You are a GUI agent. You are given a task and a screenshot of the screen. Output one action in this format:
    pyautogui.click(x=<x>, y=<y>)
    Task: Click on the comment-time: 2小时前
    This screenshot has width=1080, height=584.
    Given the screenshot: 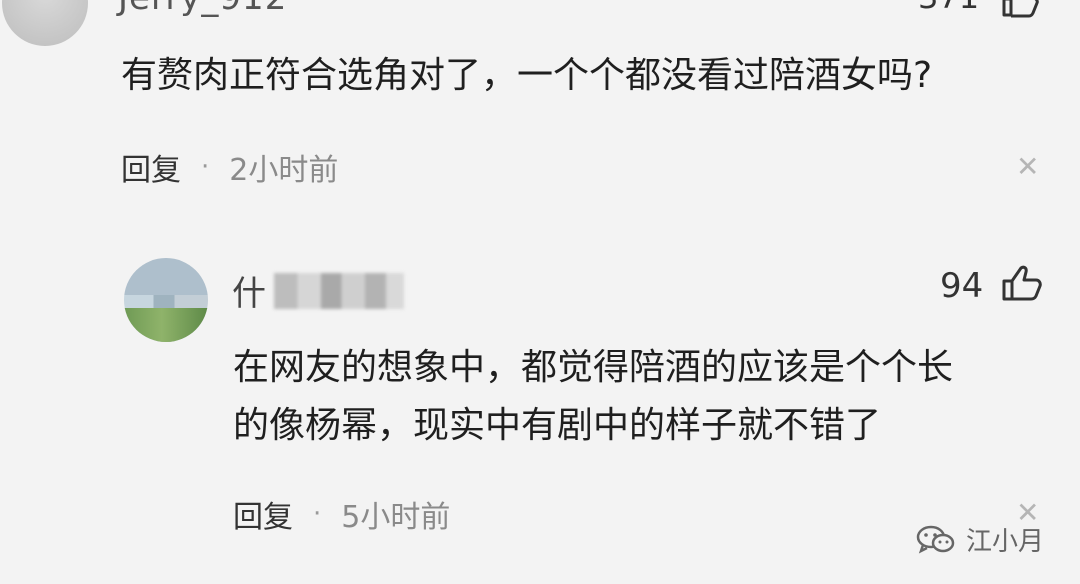 What is the action you would take?
    pyautogui.click(x=284, y=170)
    